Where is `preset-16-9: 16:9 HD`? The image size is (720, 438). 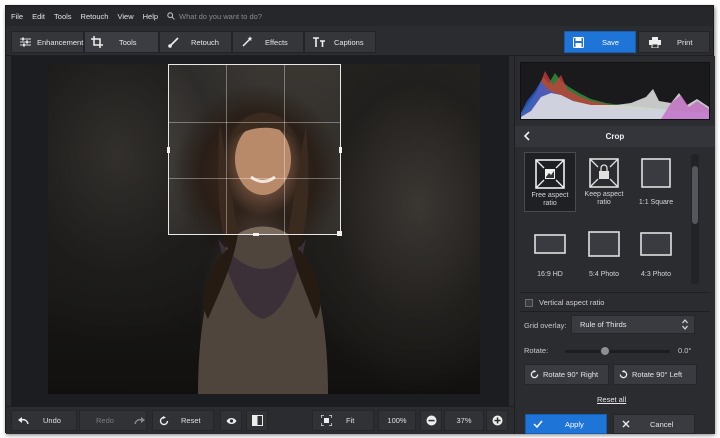
preset-16-9: 16:9 HD is located at coordinates (550, 254).